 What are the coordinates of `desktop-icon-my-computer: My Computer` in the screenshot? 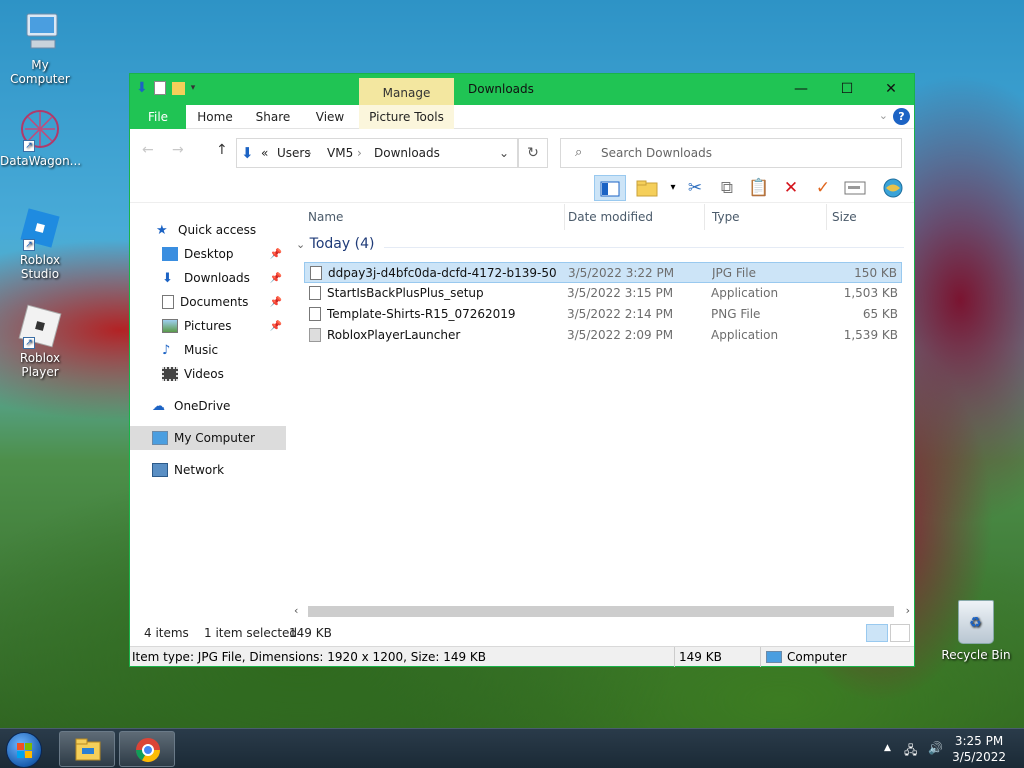 It's located at (40, 48).